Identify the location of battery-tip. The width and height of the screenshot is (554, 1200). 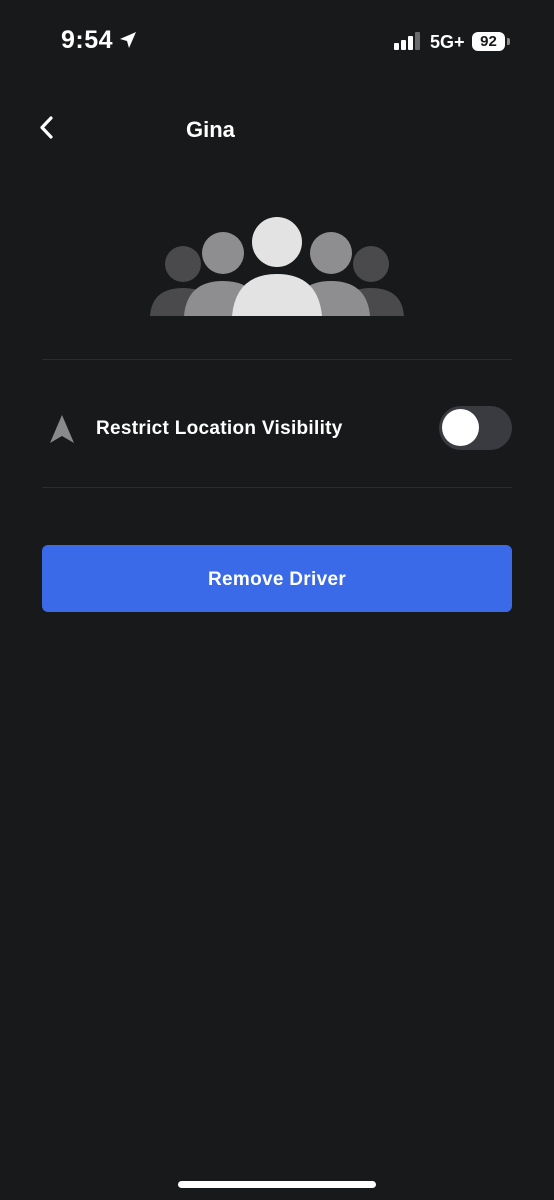
(508, 41).